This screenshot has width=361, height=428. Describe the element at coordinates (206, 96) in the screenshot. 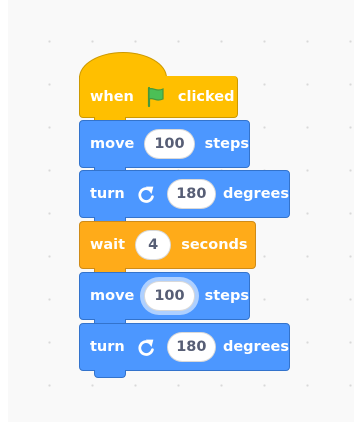

I see `block-label-clicked: clicked` at that location.